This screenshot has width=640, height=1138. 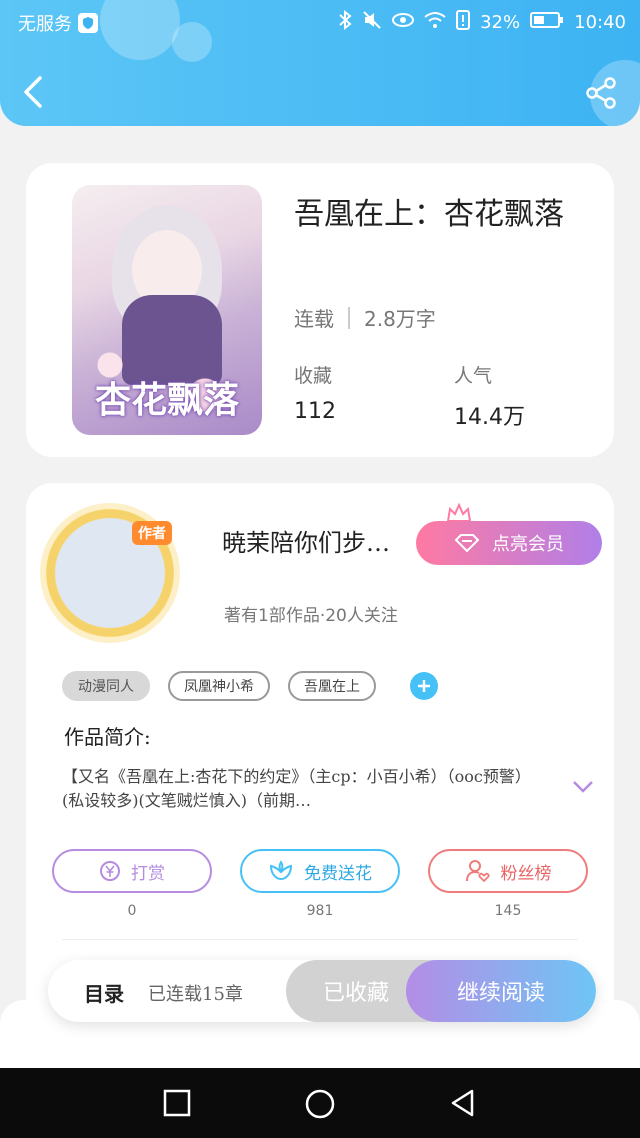 I want to click on back-button, so click(x=35, y=92).